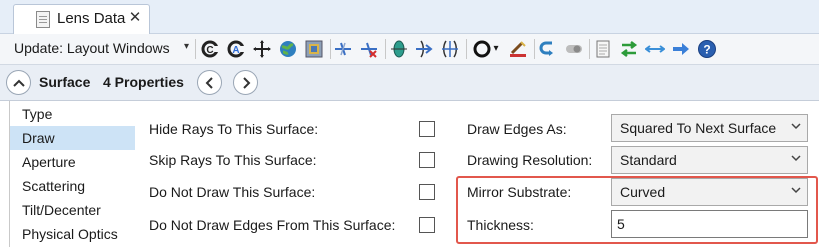 The height and width of the screenshot is (247, 819). What do you see at coordinates (643, 192) in the screenshot?
I see `mirror-substrate-value: Curved` at bounding box center [643, 192].